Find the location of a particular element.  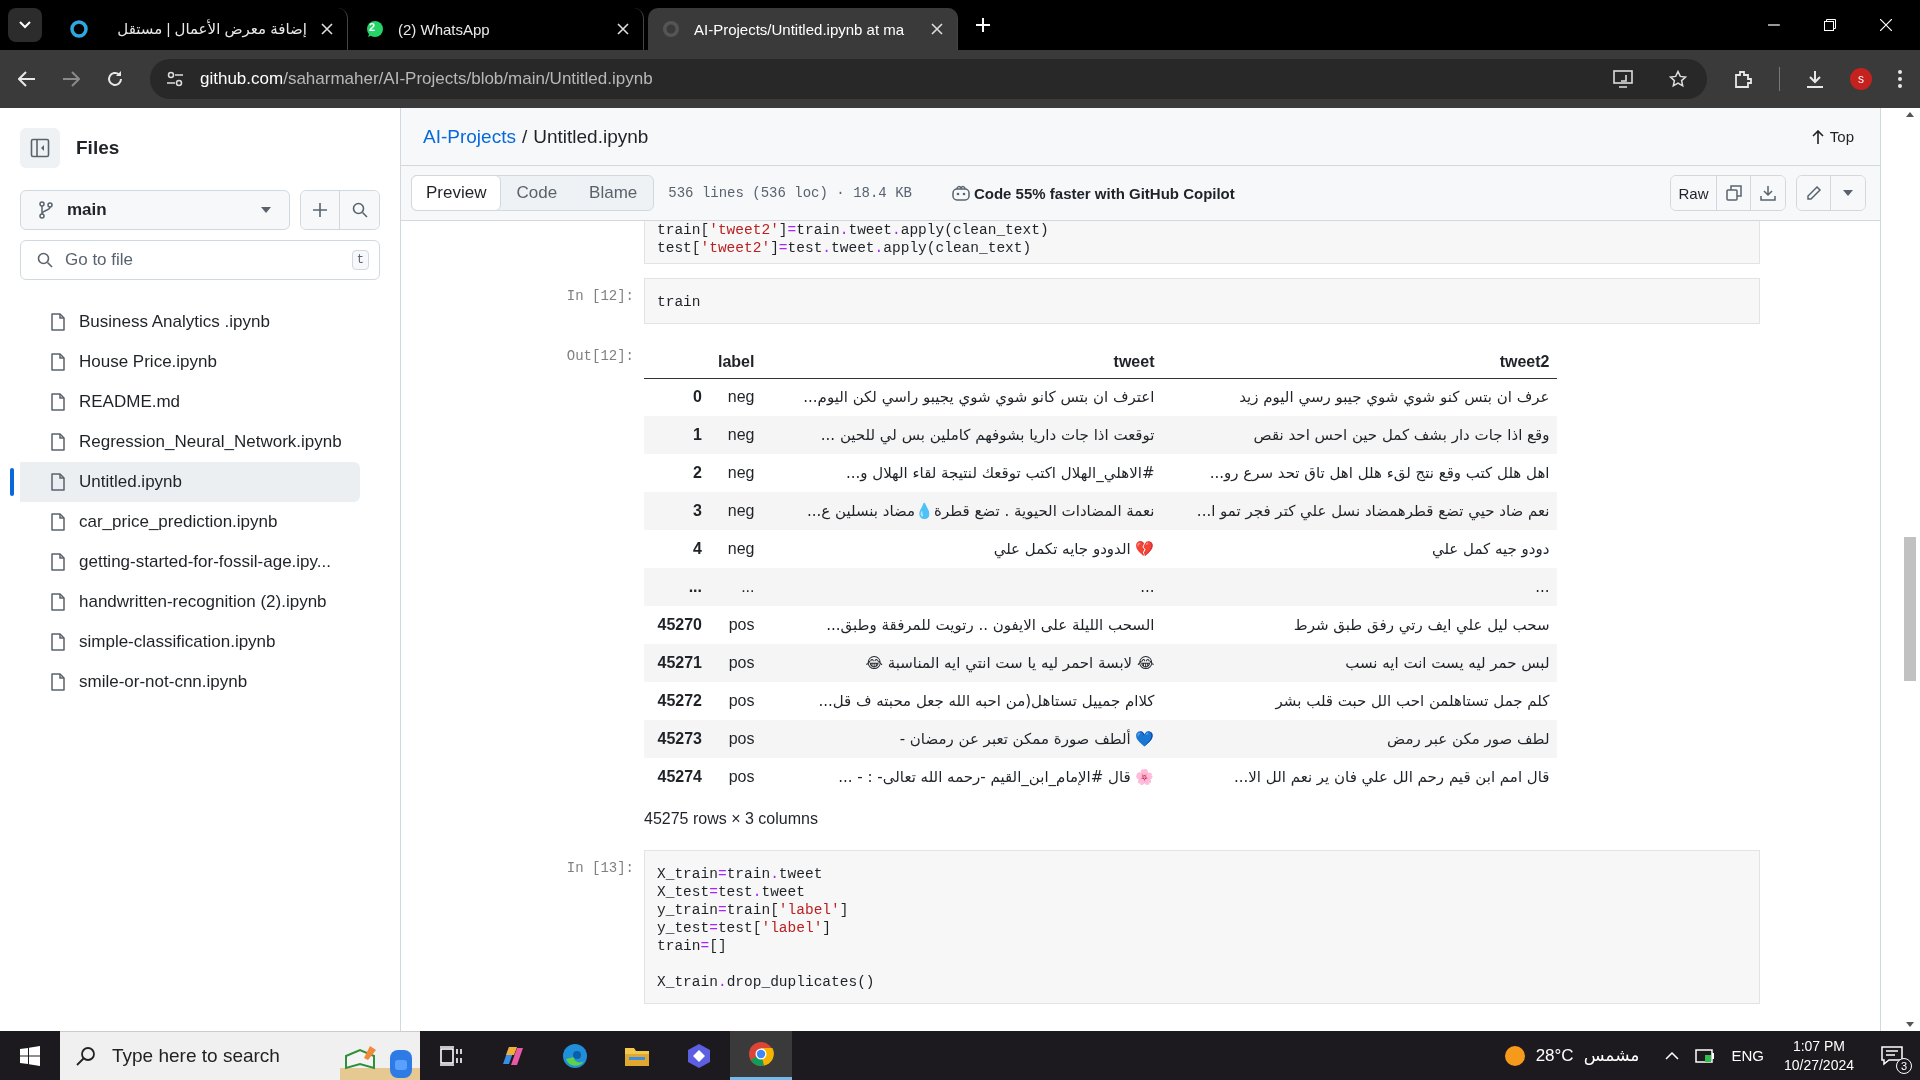

scroll-down-icon is located at coordinates (1910, 1024).